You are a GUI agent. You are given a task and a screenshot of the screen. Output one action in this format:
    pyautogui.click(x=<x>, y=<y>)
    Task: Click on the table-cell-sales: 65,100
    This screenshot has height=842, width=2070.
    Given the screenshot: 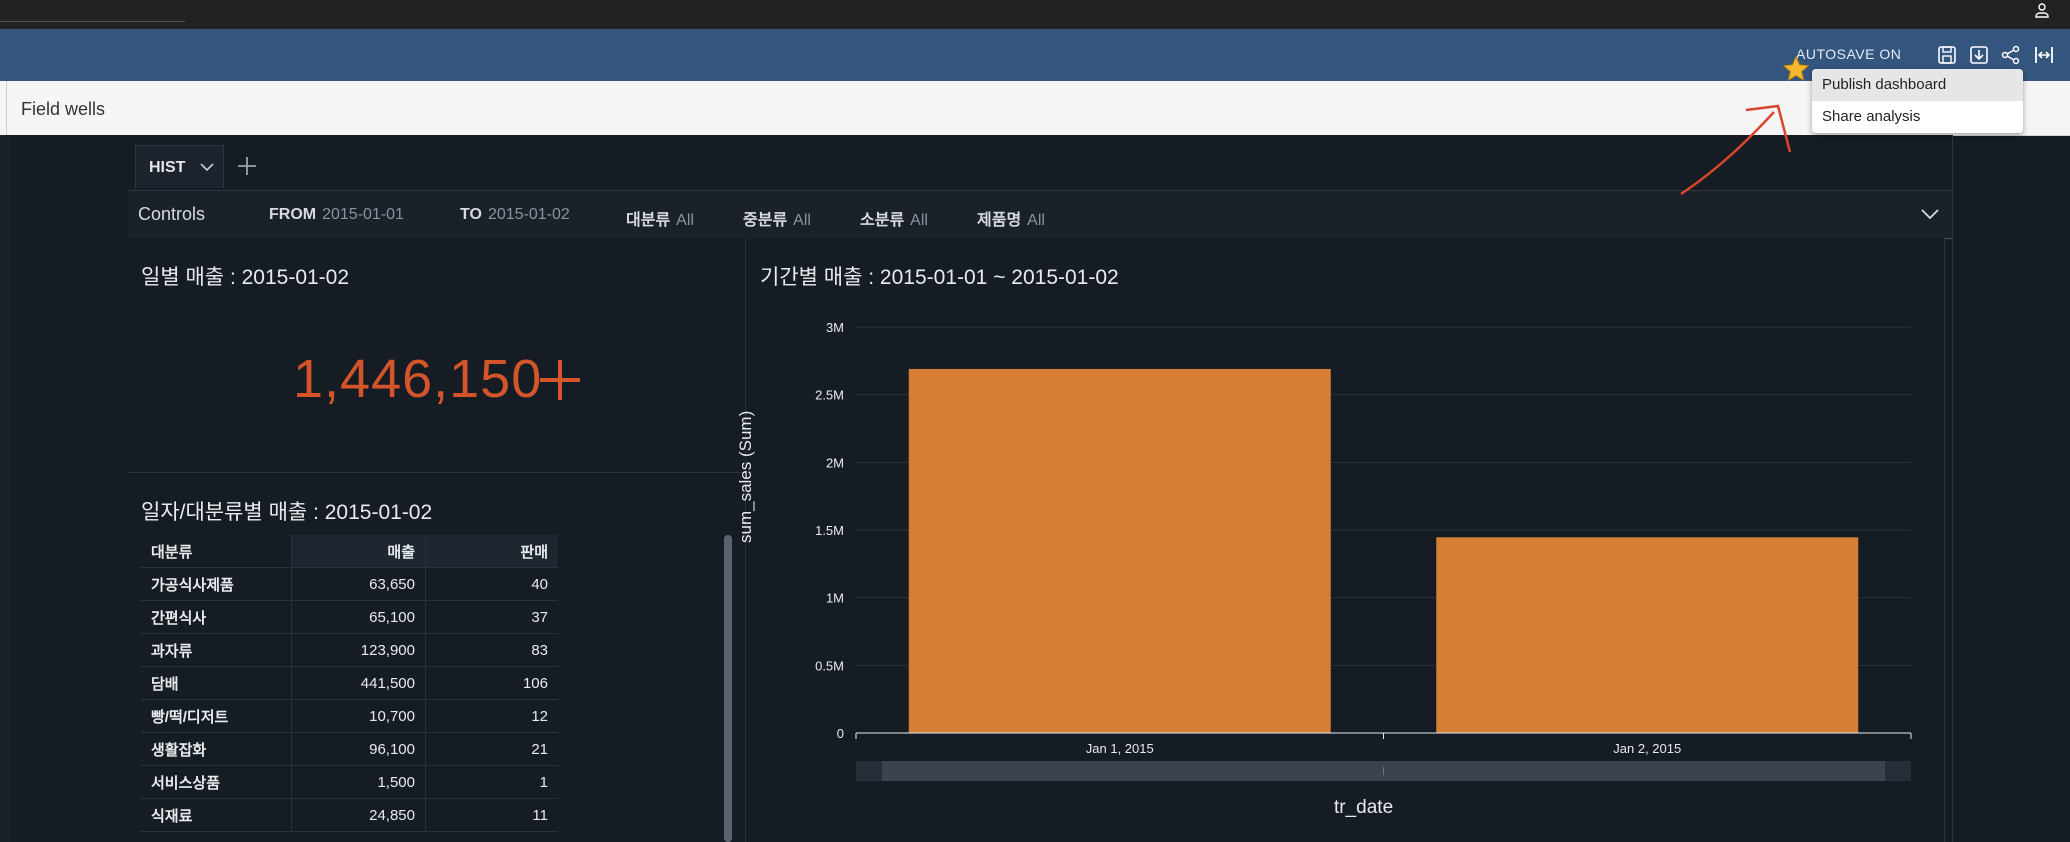 What is the action you would take?
    pyautogui.click(x=358, y=617)
    